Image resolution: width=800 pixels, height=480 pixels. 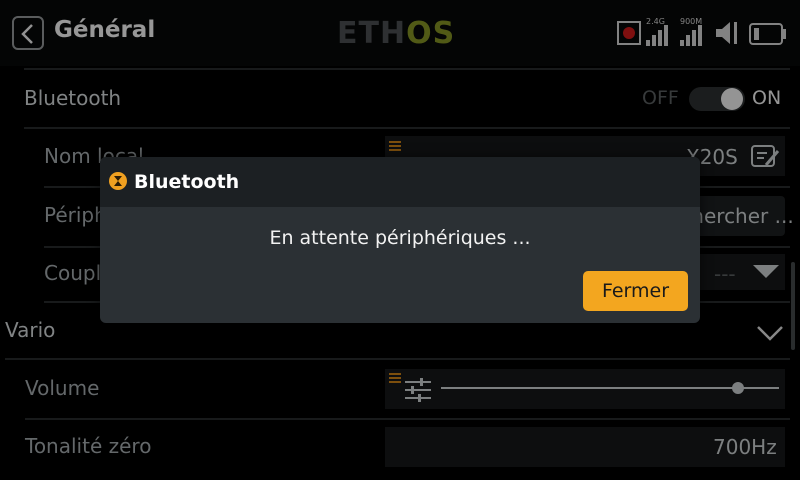 What do you see at coordinates (187, 182) in the screenshot?
I see `dialog-title: Bluetooth` at bounding box center [187, 182].